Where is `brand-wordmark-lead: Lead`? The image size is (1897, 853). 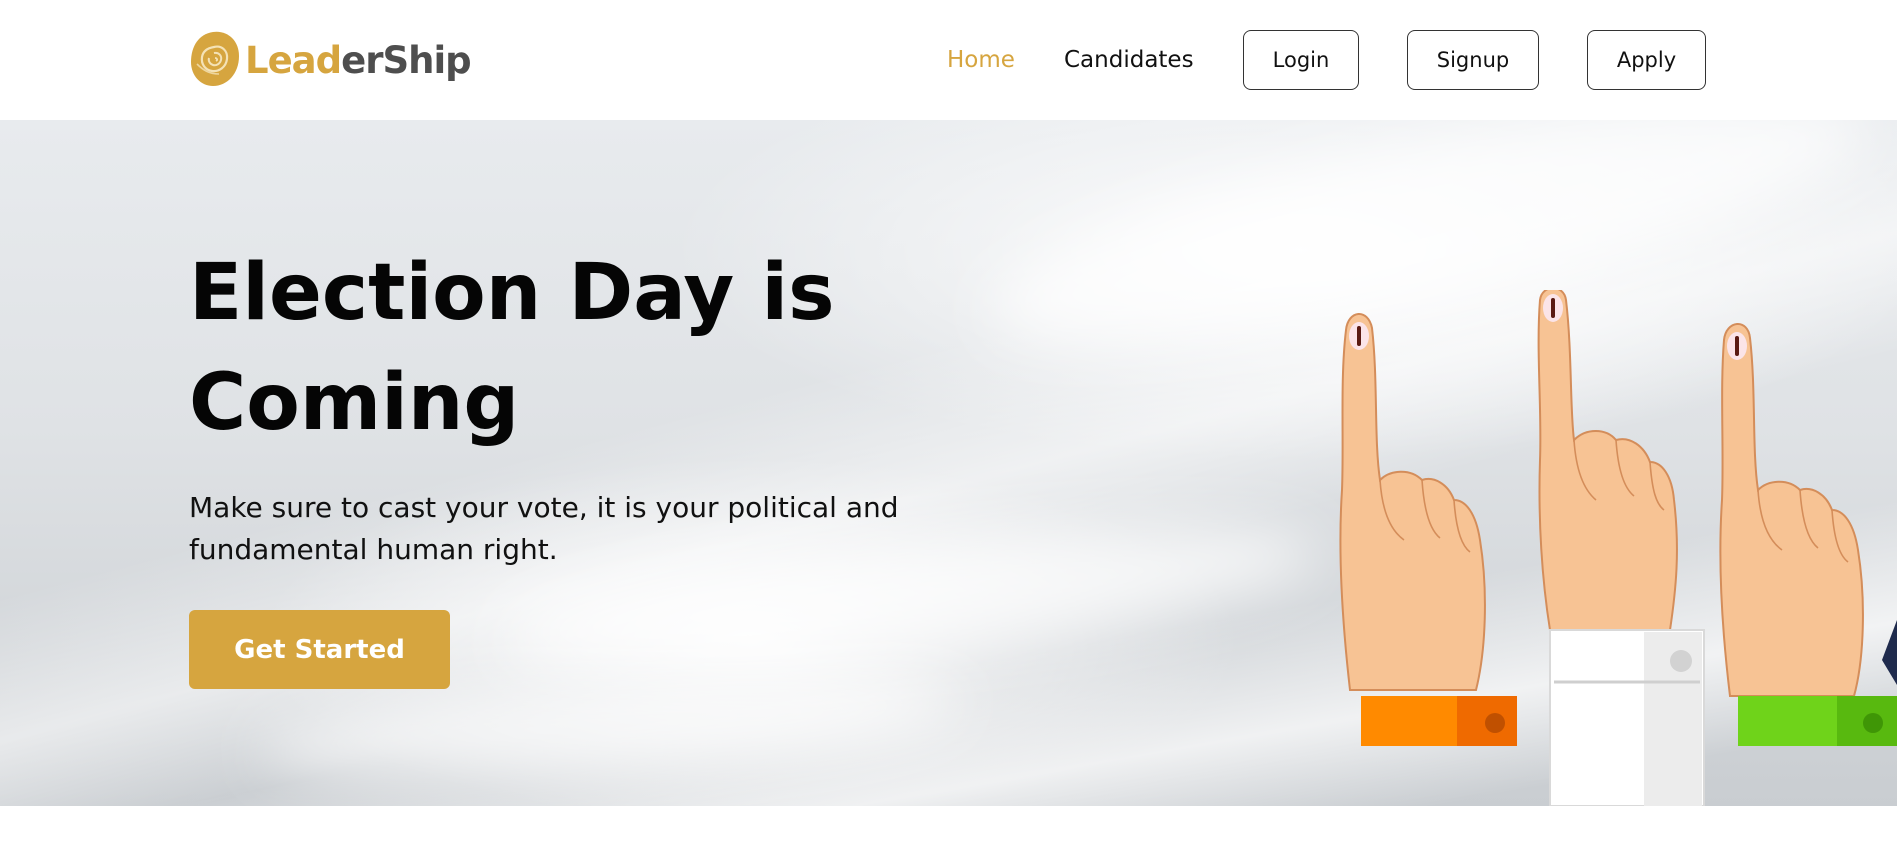
brand-wordmark-lead: Lead is located at coordinates (293, 60).